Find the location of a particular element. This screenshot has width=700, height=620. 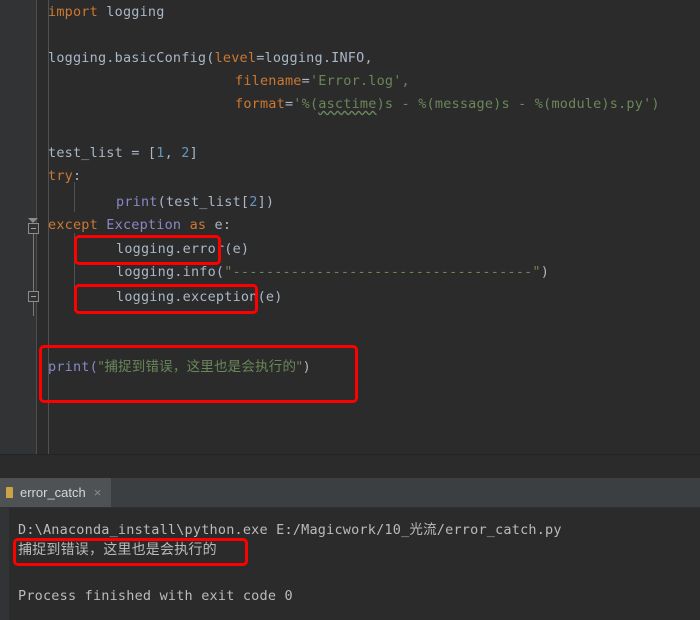

tab-error-catch: error_catch × is located at coordinates (56, 492).